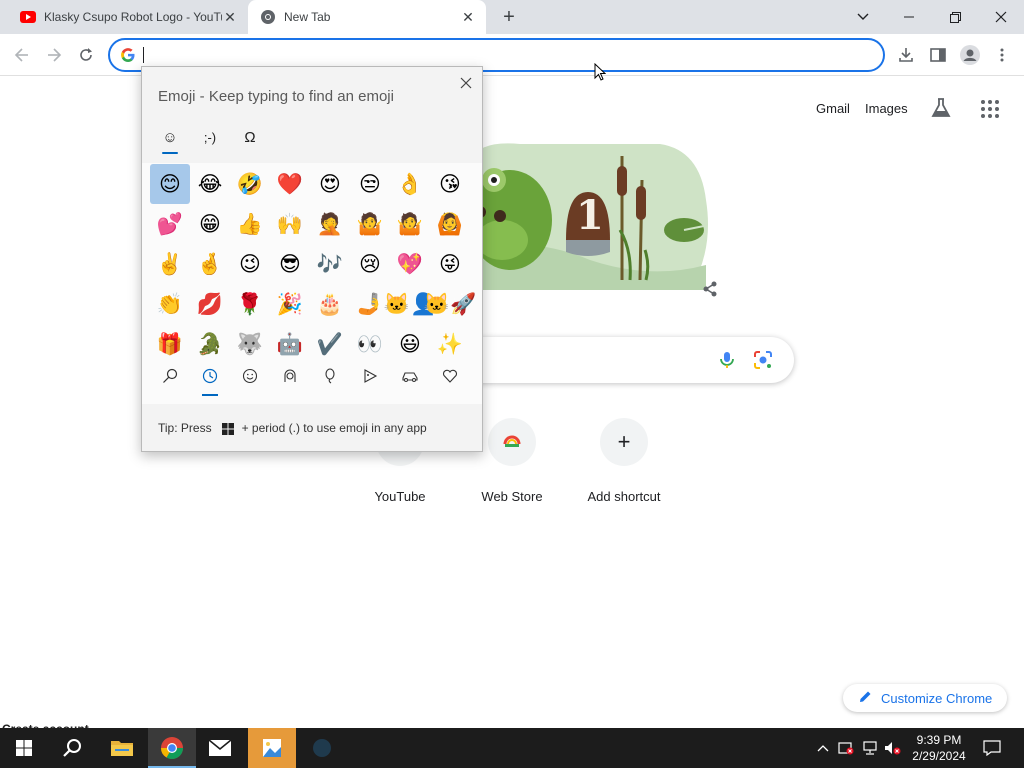  I want to click on tip-prefix: Tip: Press, so click(185, 428).